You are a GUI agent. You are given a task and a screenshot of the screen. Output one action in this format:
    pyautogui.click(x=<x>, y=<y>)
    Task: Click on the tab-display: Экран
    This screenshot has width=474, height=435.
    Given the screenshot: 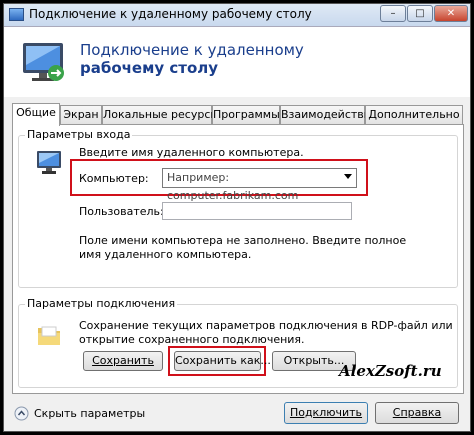 What is the action you would take?
    pyautogui.click(x=81, y=114)
    